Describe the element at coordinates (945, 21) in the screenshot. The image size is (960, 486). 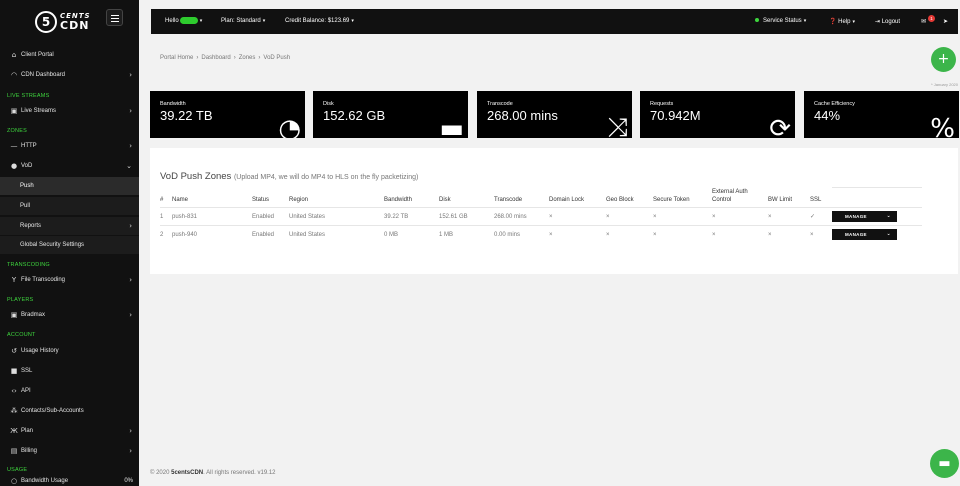
I see `send-icon: ➤` at that location.